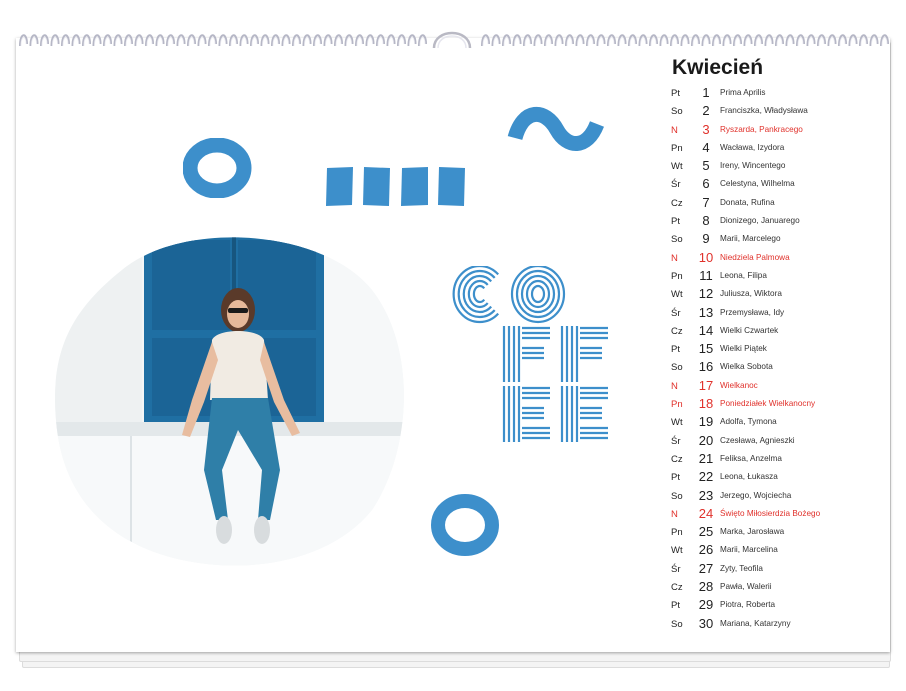 The height and width of the screenshot is (691, 906). What do you see at coordinates (706, 587) in the screenshot?
I see `day-number: 28` at bounding box center [706, 587].